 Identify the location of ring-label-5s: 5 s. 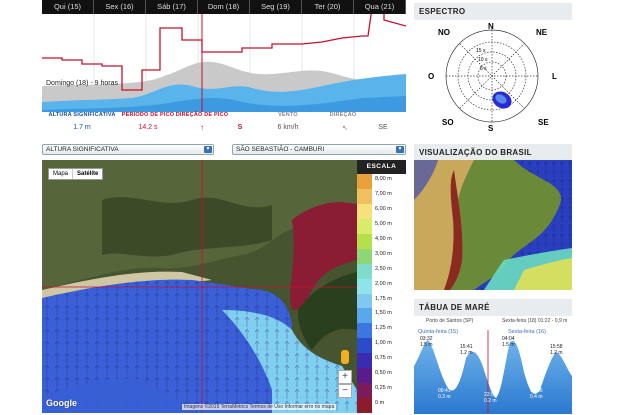
(483, 69).